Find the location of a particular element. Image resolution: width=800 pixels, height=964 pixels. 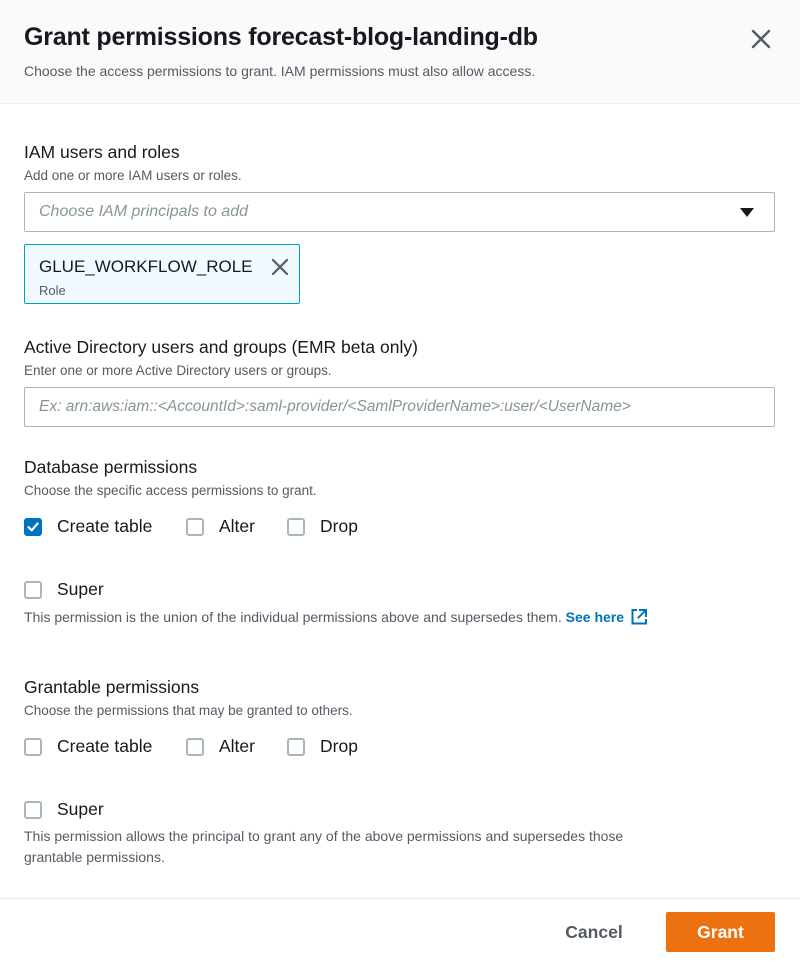

db-permissions-label: Database permissions is located at coordinates (111, 467).